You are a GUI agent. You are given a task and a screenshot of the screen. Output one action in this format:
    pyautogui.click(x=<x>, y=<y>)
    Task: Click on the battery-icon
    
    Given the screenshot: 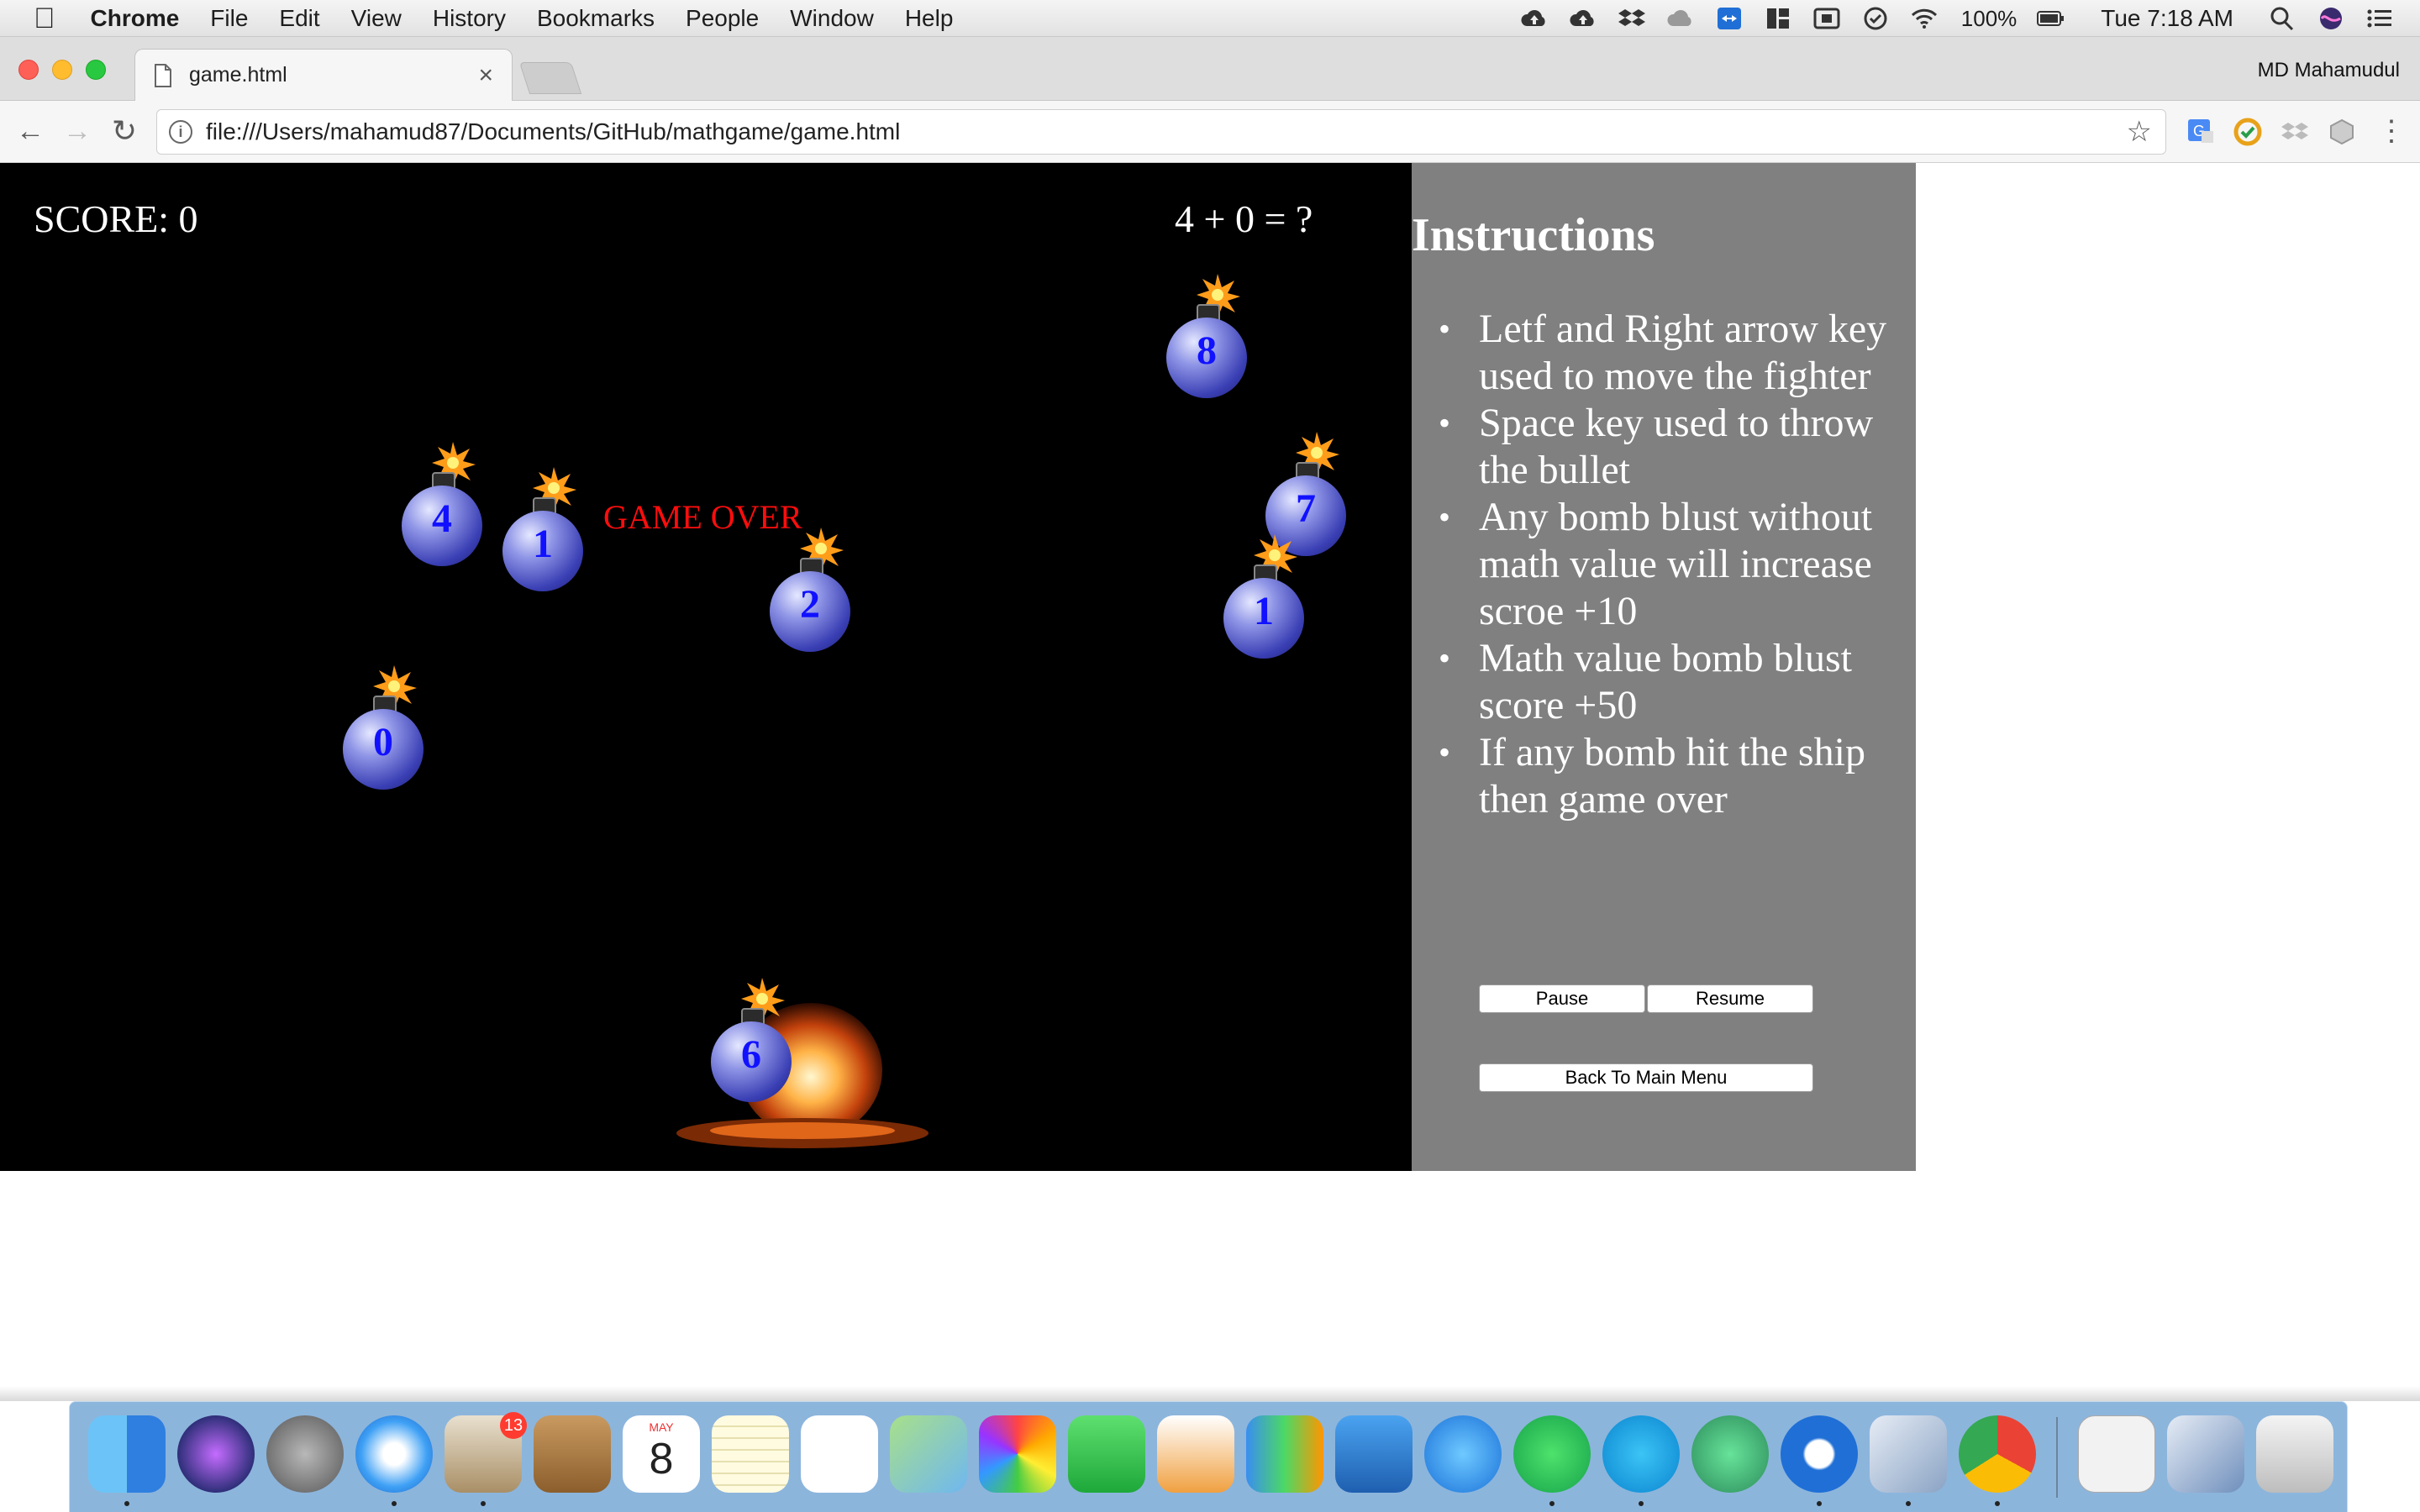 What is the action you would take?
    pyautogui.click(x=2050, y=18)
    